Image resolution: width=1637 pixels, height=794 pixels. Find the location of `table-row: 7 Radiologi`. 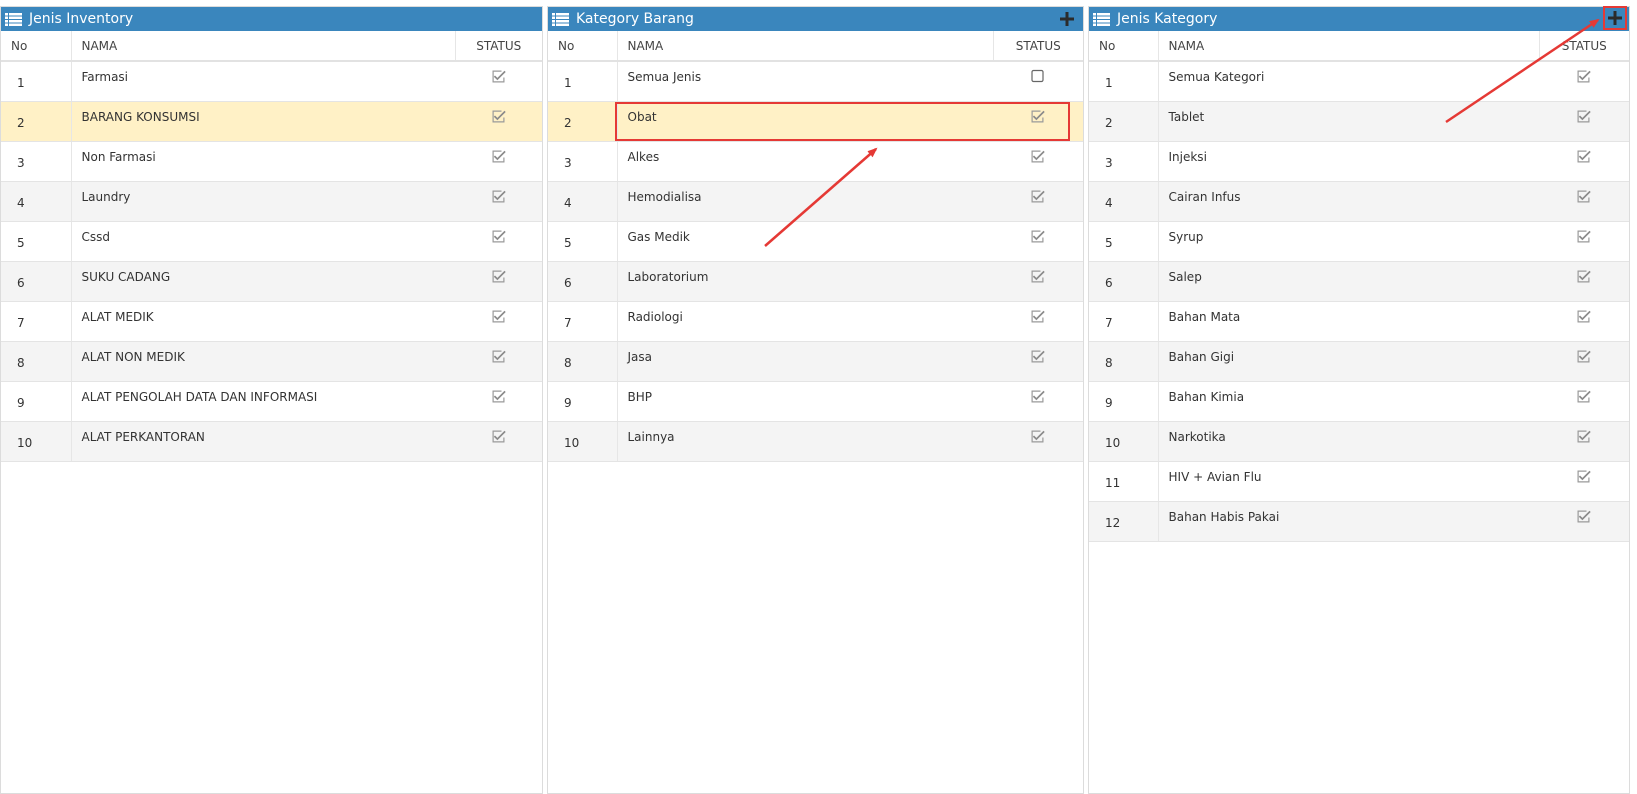

table-row: 7 Radiologi is located at coordinates (815, 321).